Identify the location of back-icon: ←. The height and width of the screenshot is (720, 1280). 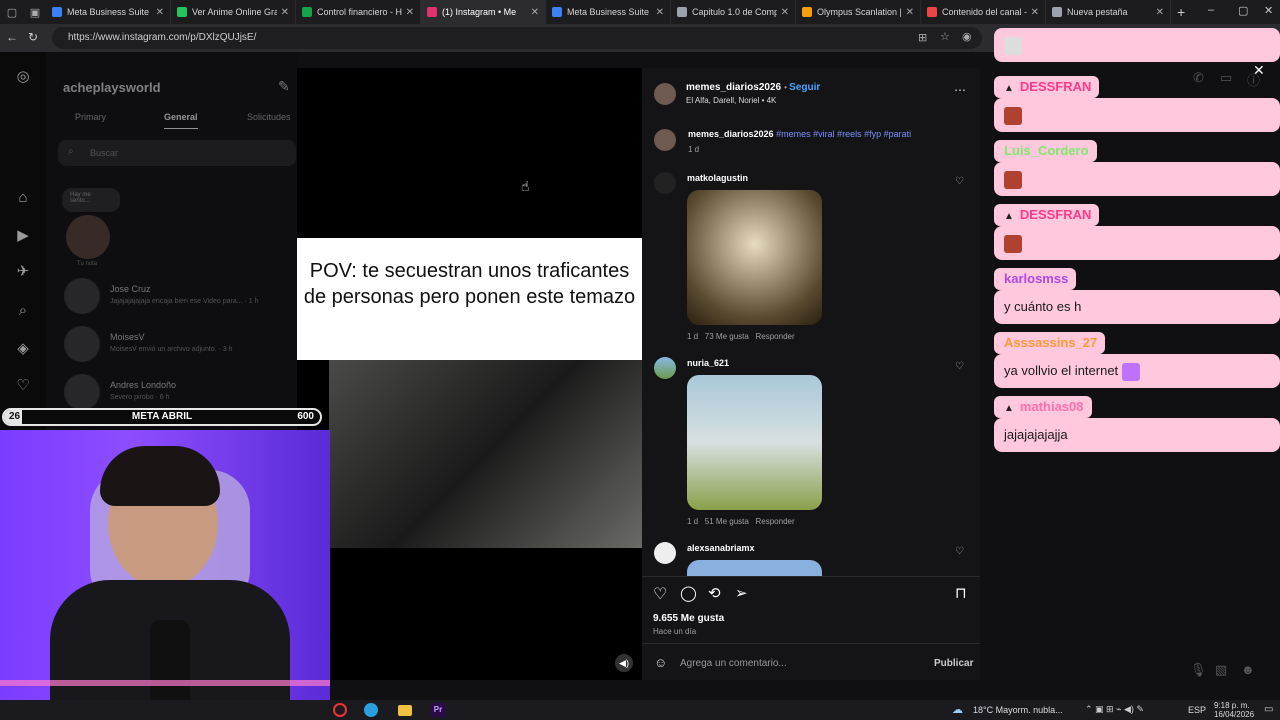
(12, 37).